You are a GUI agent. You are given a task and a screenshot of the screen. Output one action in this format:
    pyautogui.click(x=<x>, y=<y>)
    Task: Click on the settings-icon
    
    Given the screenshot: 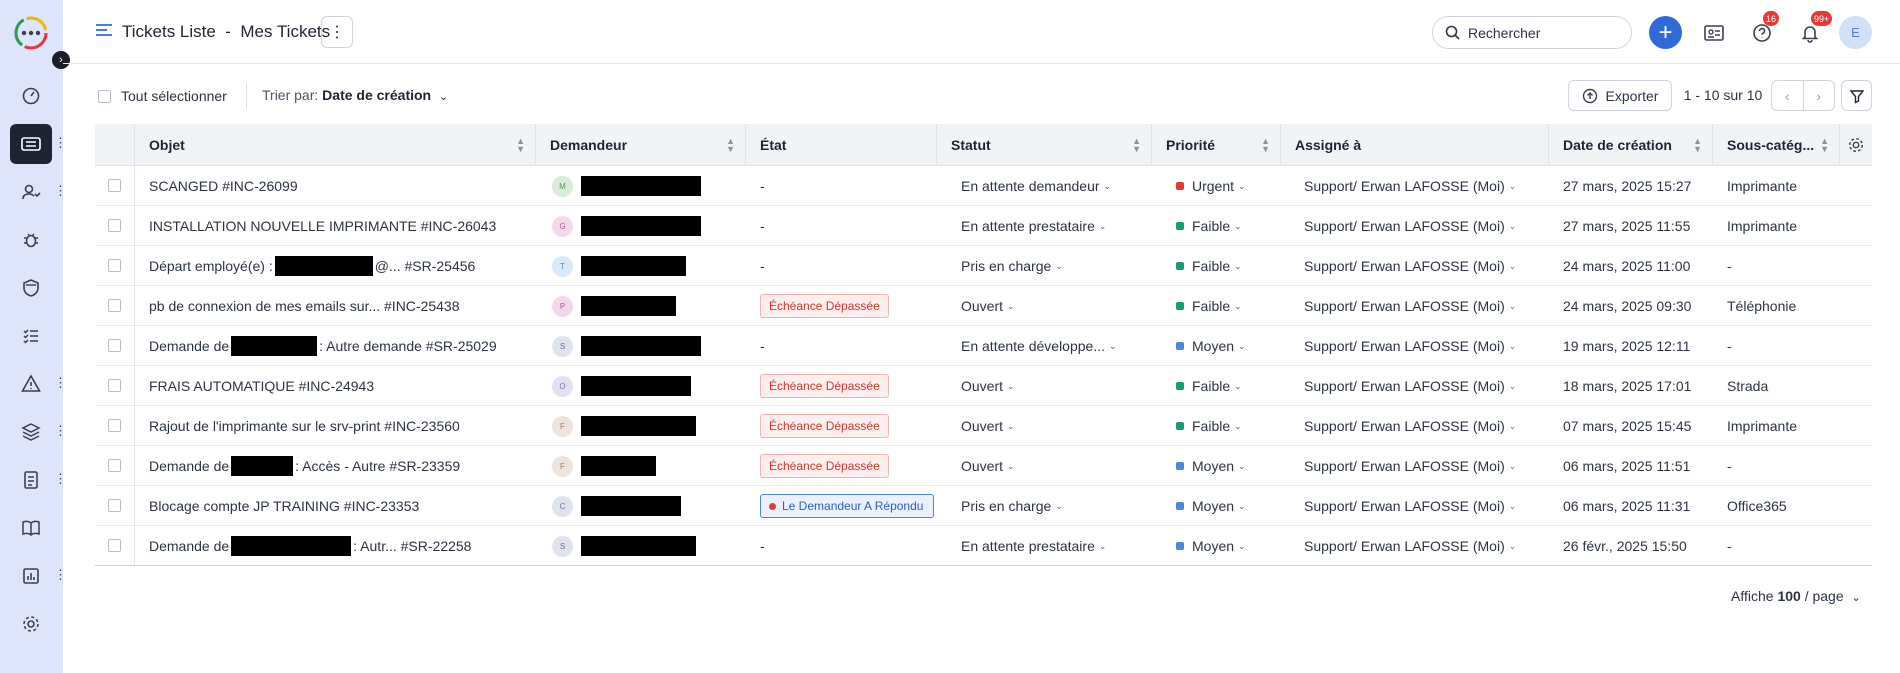 What is the action you would take?
    pyautogui.click(x=31, y=624)
    